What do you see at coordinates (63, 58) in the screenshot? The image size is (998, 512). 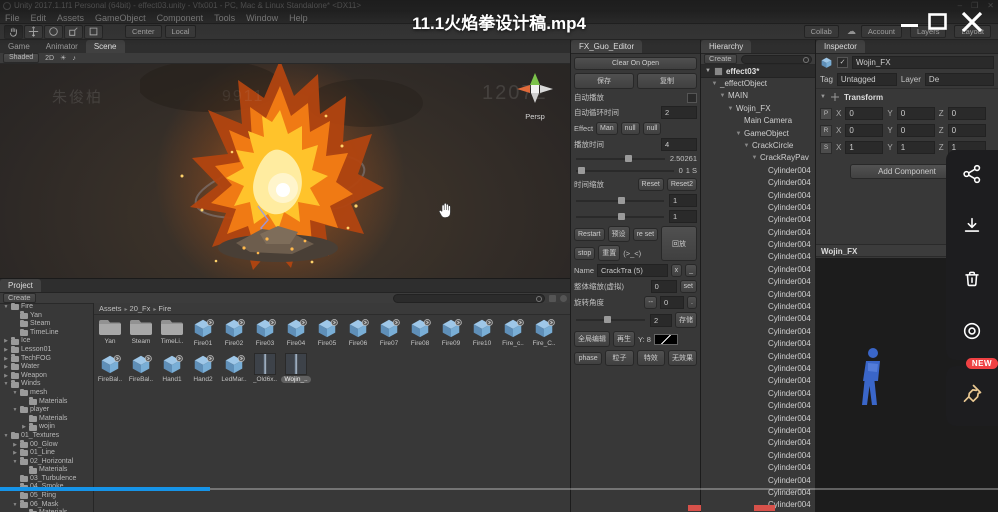 I see `lighting-toggle-icon: ☀` at bounding box center [63, 58].